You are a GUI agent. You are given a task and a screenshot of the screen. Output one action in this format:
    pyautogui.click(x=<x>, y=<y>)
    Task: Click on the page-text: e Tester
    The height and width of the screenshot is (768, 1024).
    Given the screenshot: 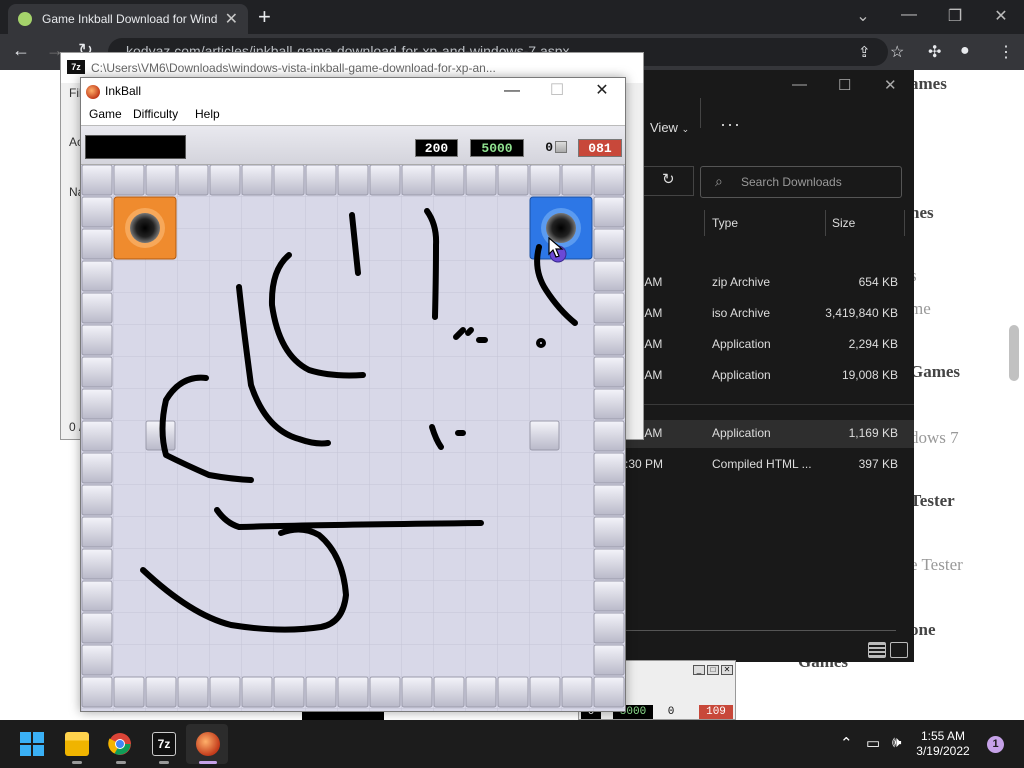 What is the action you would take?
    pyautogui.click(x=936, y=564)
    